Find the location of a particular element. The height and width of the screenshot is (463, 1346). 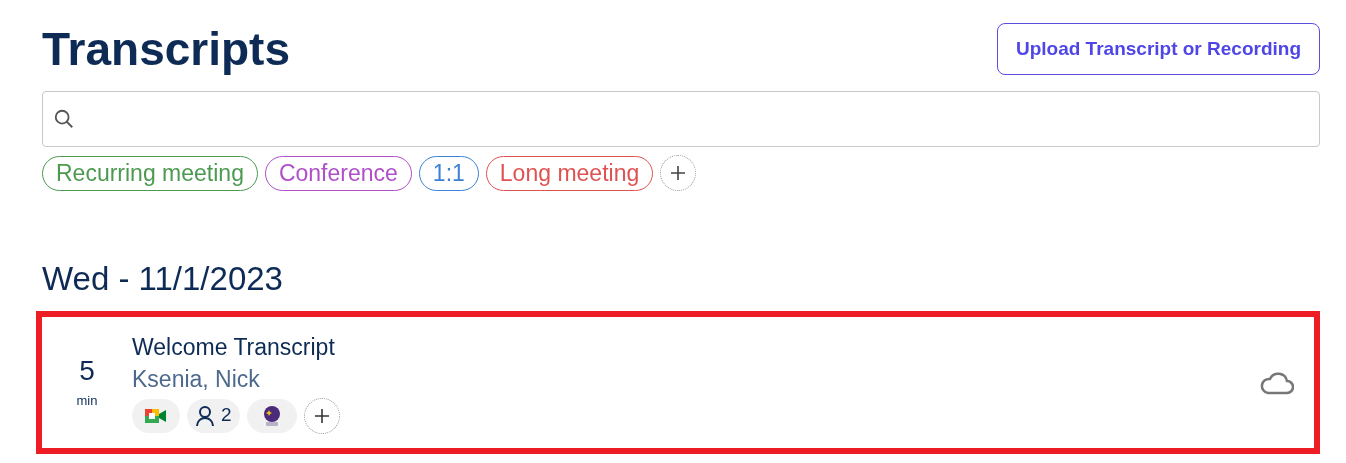

video-meeting-chip is located at coordinates (156, 415).